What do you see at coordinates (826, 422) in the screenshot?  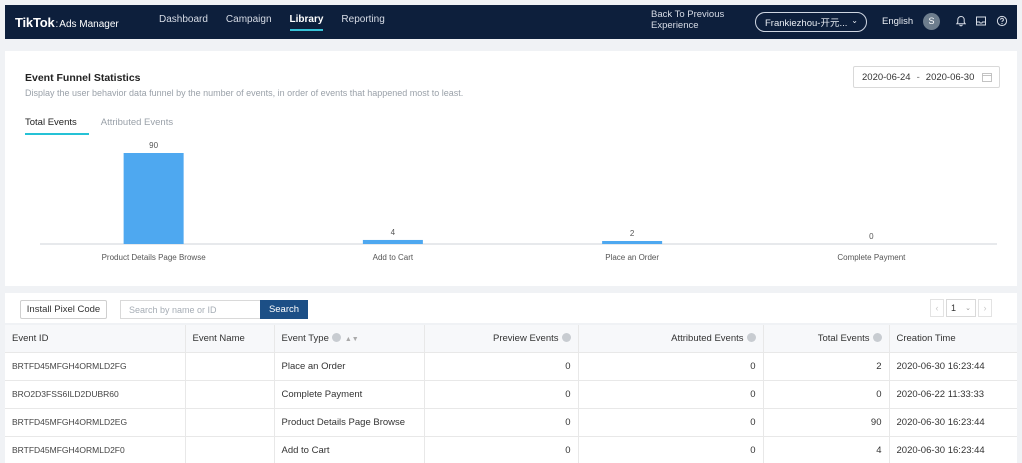 I see `cell-total-events: 90` at bounding box center [826, 422].